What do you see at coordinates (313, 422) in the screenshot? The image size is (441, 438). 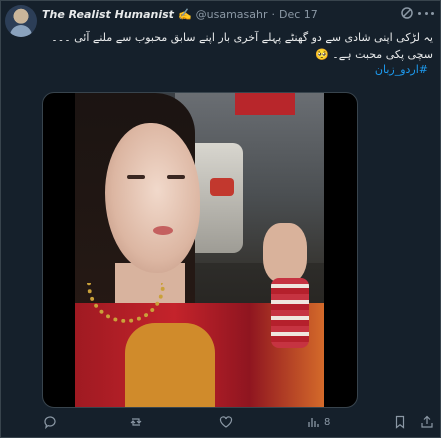 I see `views-icon` at bounding box center [313, 422].